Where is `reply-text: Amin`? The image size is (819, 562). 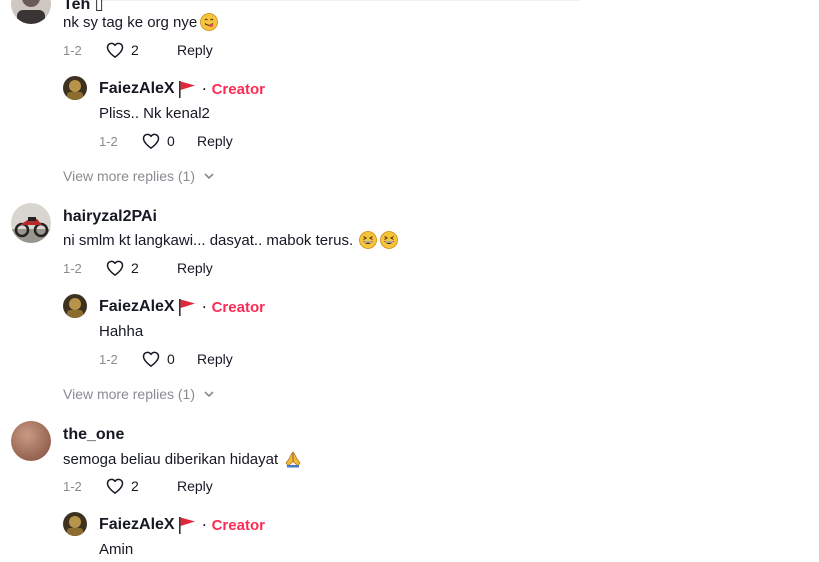
reply-text: Amin is located at coordinates (116, 549).